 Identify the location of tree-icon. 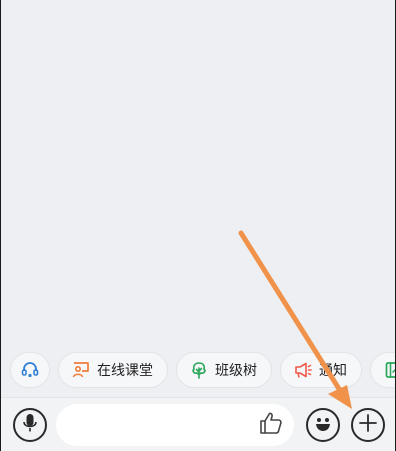
(199, 370).